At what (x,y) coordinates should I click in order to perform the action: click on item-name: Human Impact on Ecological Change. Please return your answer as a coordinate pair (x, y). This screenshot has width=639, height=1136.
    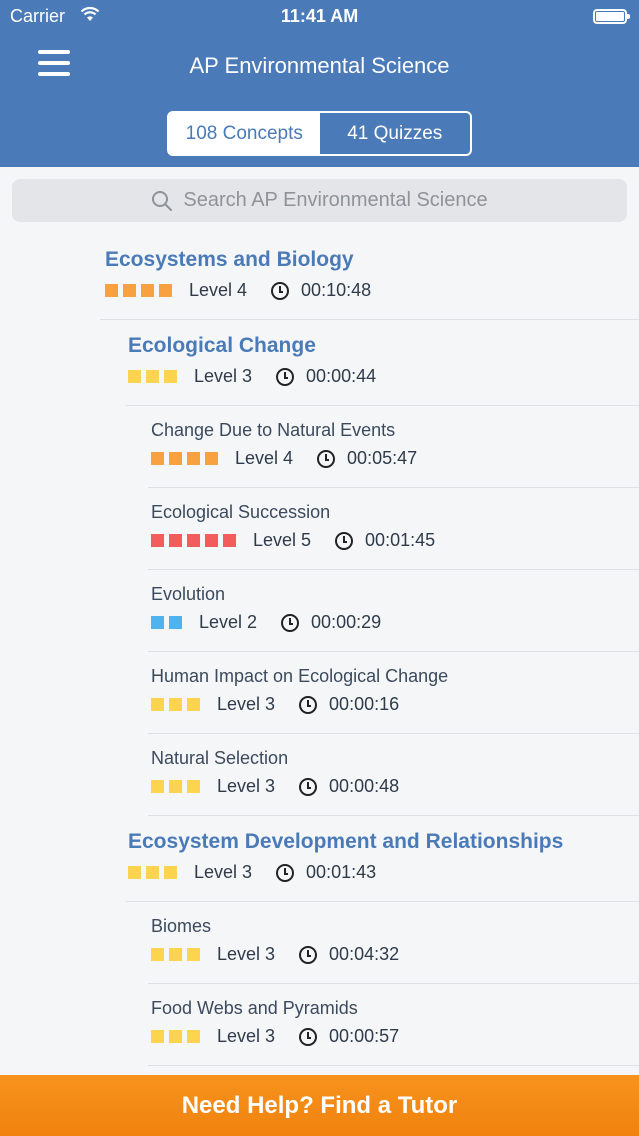
    Looking at the image, I should click on (300, 676).